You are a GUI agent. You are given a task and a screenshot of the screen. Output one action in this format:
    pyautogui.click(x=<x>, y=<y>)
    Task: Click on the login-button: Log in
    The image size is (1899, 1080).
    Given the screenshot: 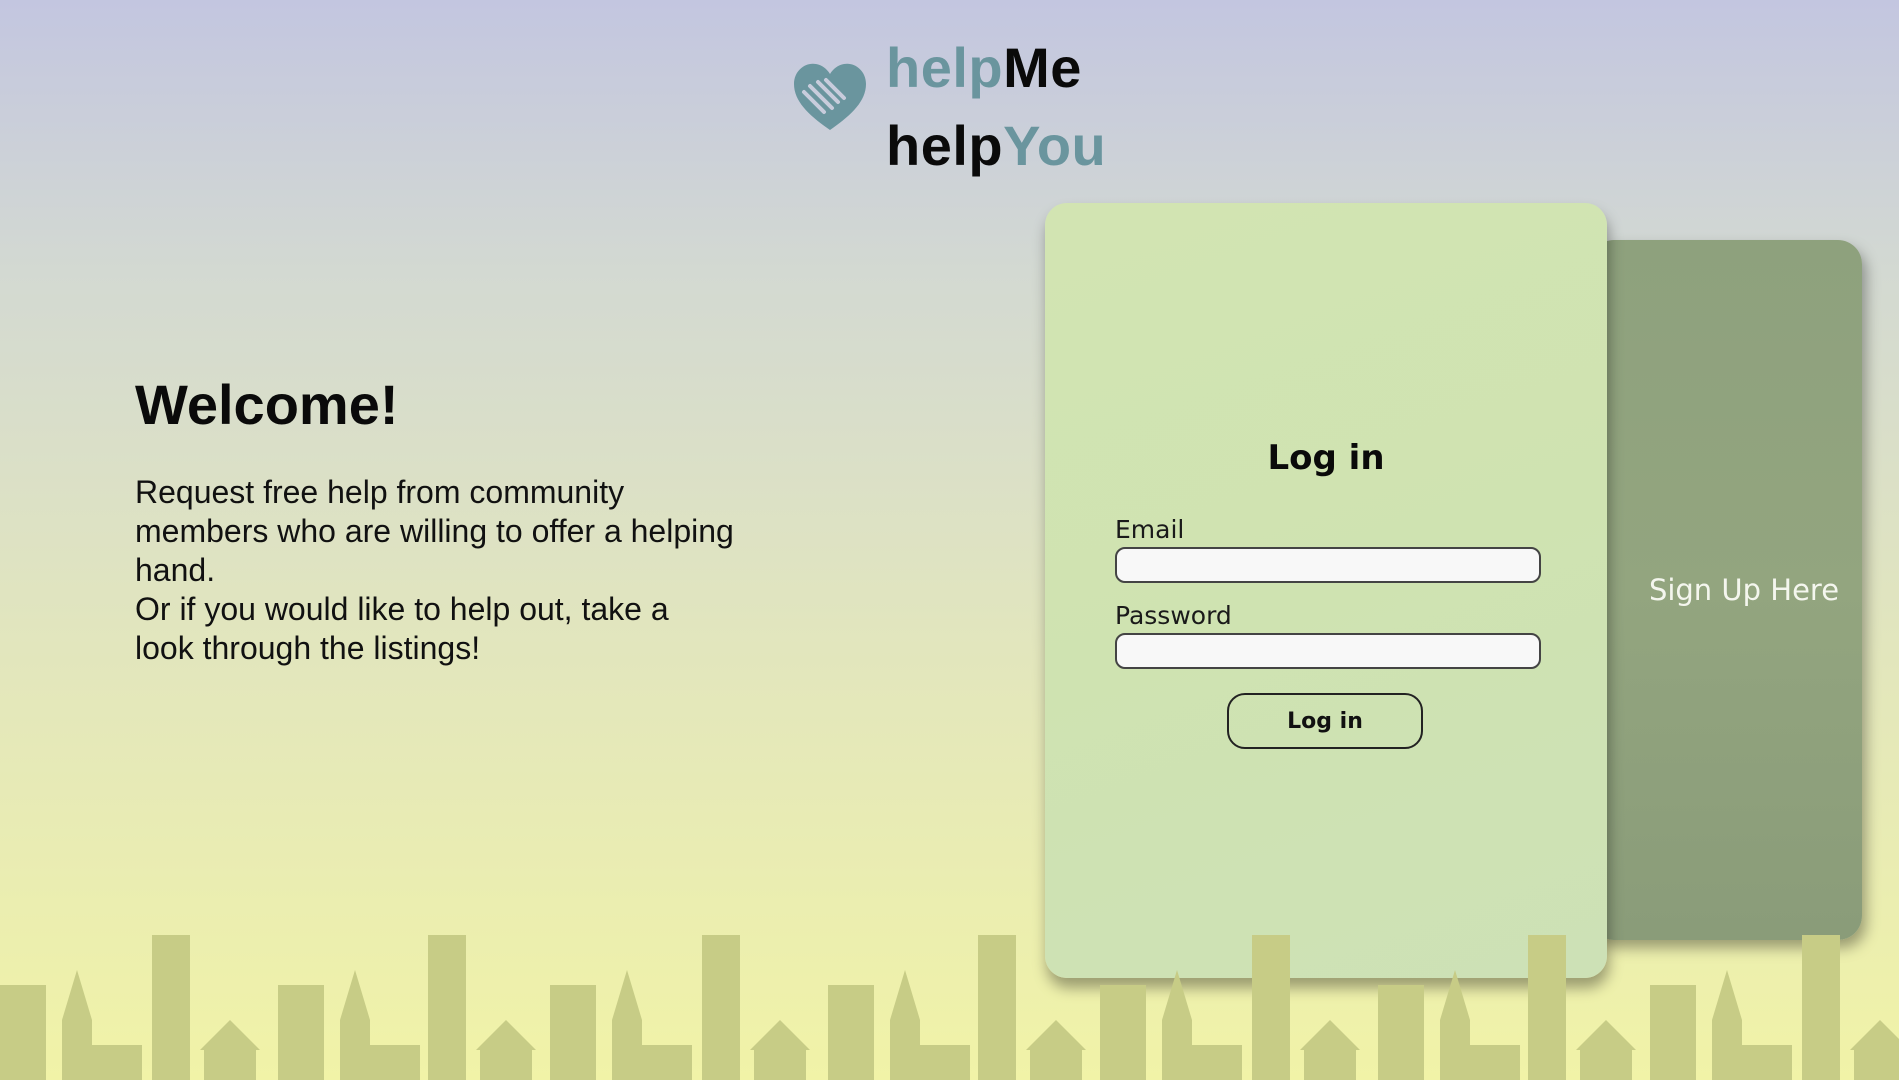 What is the action you would take?
    pyautogui.click(x=1325, y=721)
    